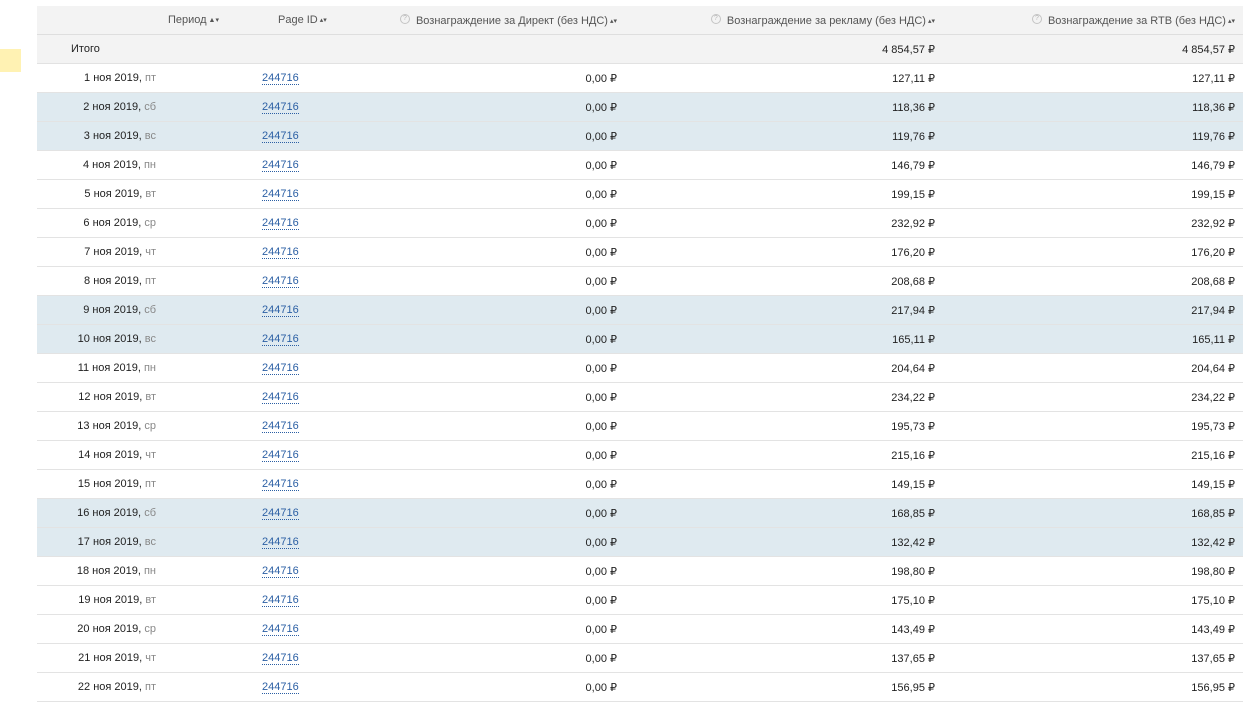 This screenshot has height=704, width=1243. What do you see at coordinates (784, 194) in the screenshot?
I see `ads-reward-cell: 199,15 ₽` at bounding box center [784, 194].